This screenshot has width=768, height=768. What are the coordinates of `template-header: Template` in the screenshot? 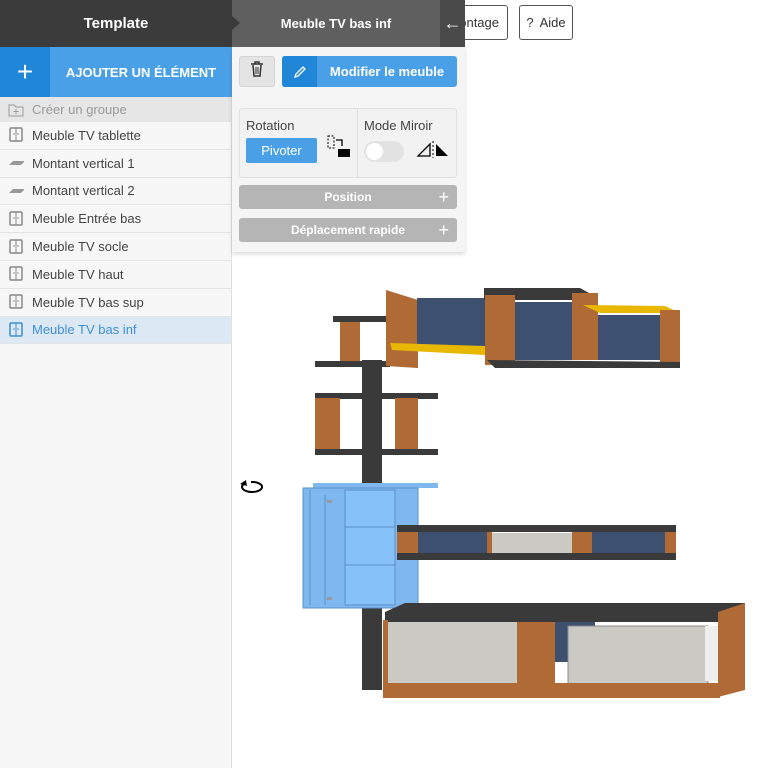 It's located at (116, 23).